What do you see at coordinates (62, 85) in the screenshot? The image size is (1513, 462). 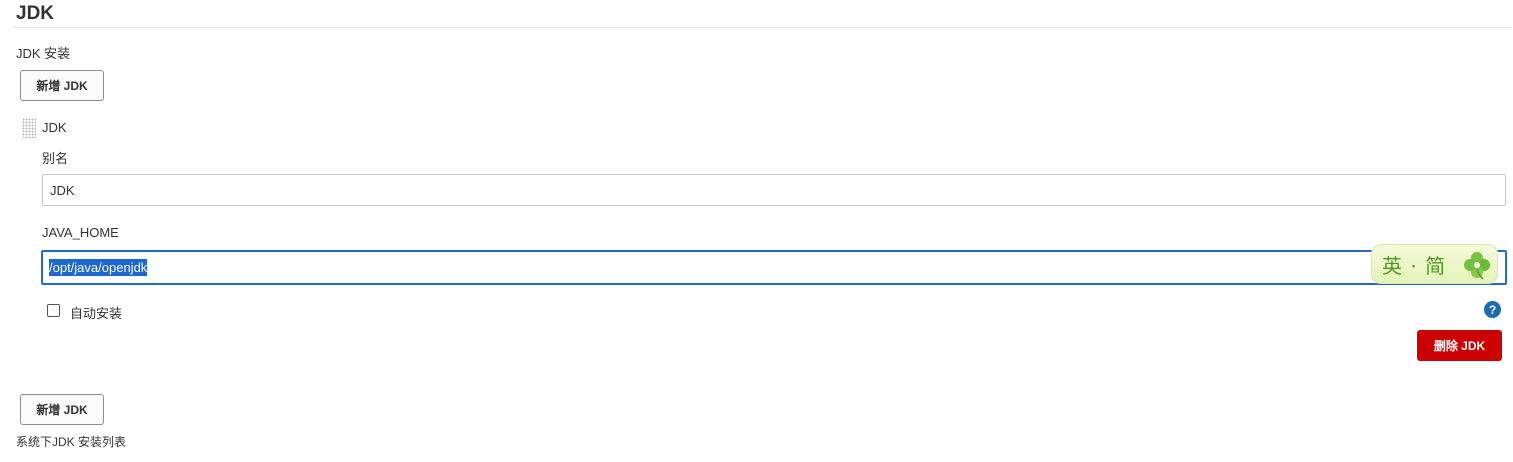 I see `add-jdk-button-top: 新增 JDK` at bounding box center [62, 85].